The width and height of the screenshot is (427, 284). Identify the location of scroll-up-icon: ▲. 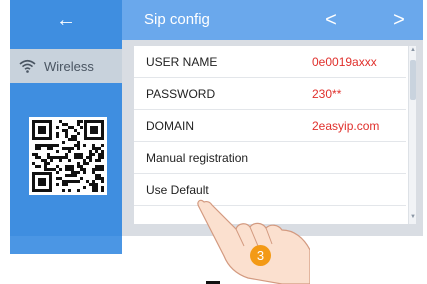
(413, 50).